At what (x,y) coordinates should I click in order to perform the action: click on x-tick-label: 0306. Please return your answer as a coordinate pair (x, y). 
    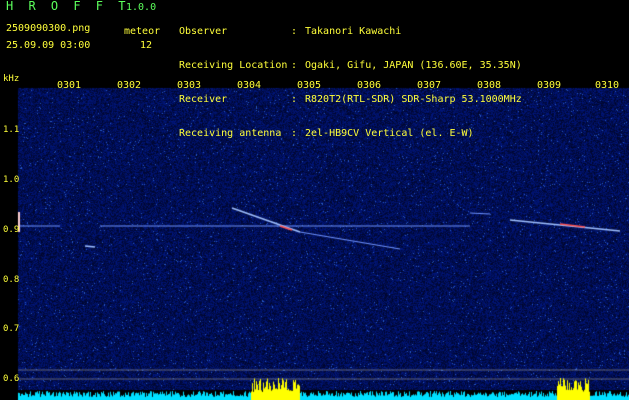
    Looking at the image, I should click on (369, 85).